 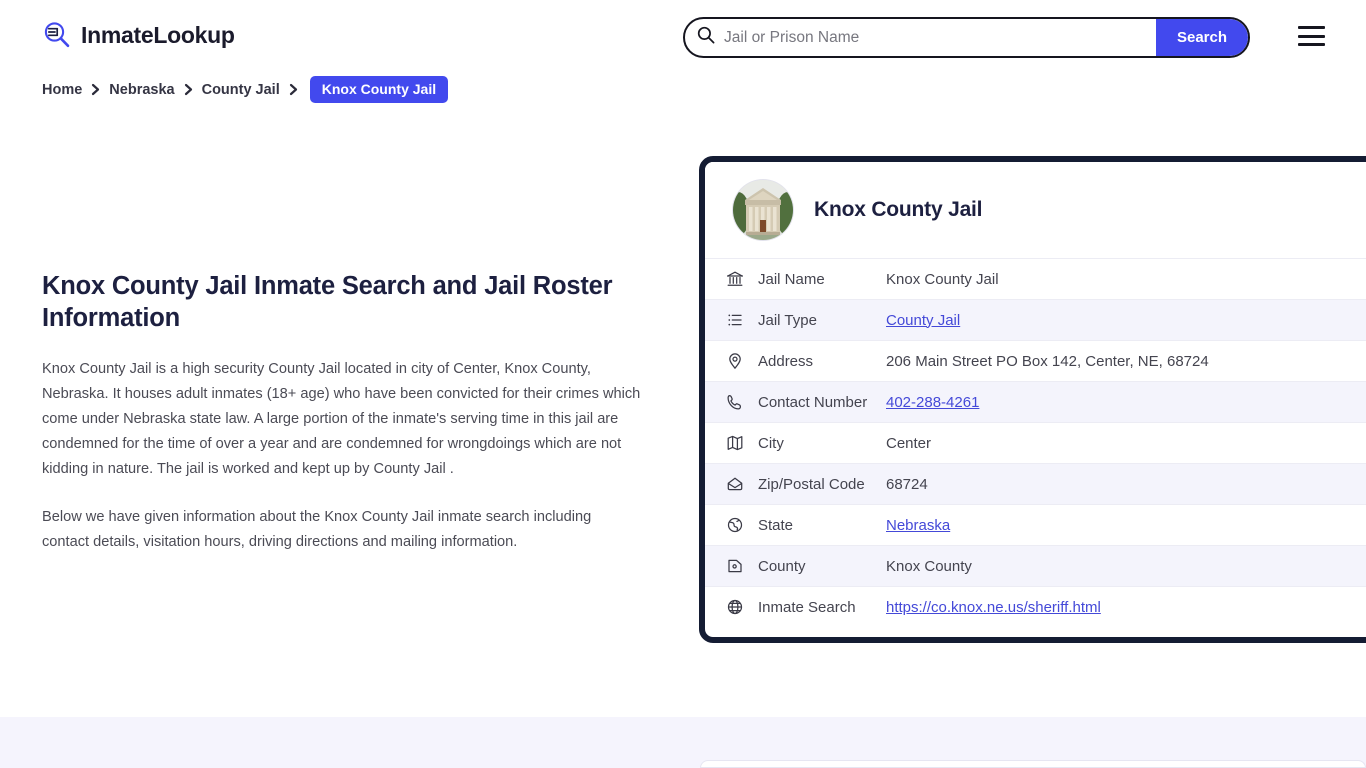 What do you see at coordinates (700, 37) in the screenshot?
I see `search-icon` at bounding box center [700, 37].